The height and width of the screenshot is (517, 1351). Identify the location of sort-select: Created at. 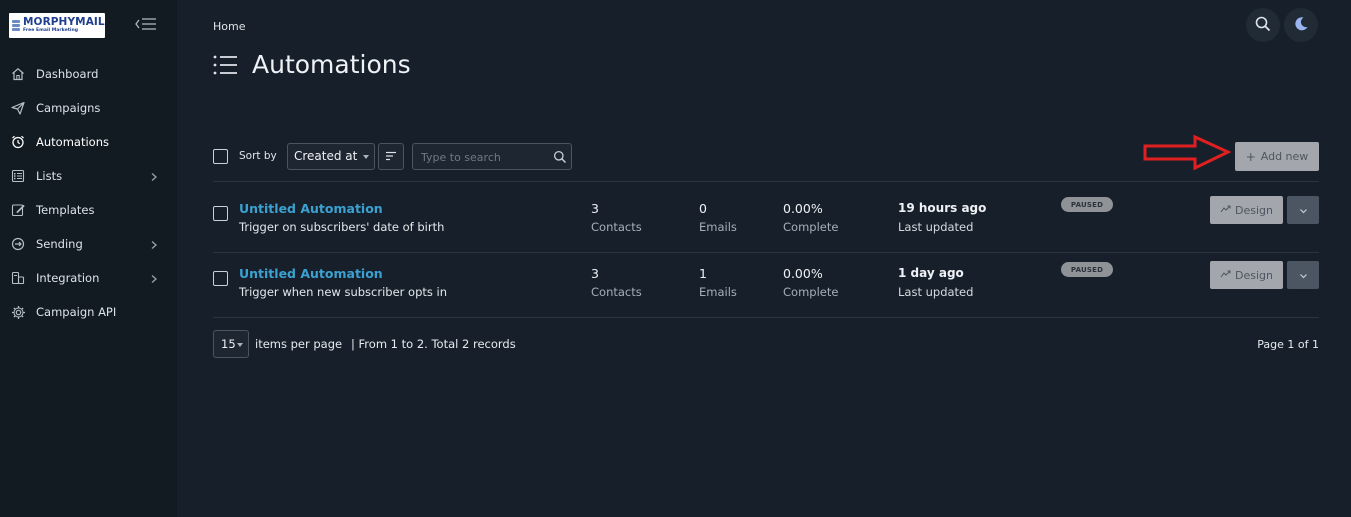
(331, 156).